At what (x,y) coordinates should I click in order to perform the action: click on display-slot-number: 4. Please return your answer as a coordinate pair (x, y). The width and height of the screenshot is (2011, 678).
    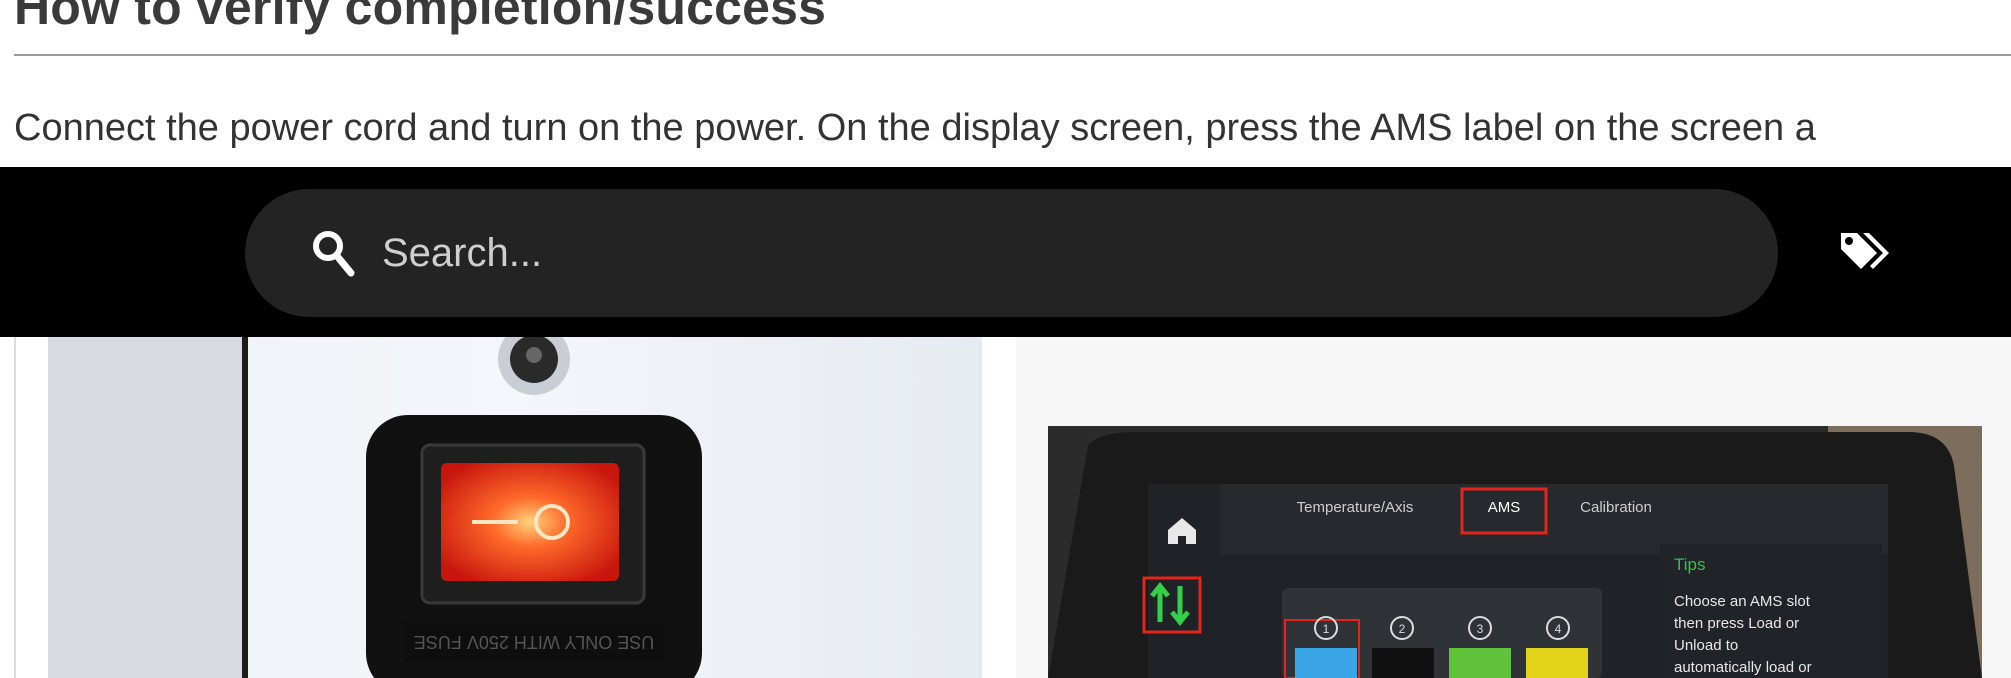
    Looking at the image, I should click on (1558, 629).